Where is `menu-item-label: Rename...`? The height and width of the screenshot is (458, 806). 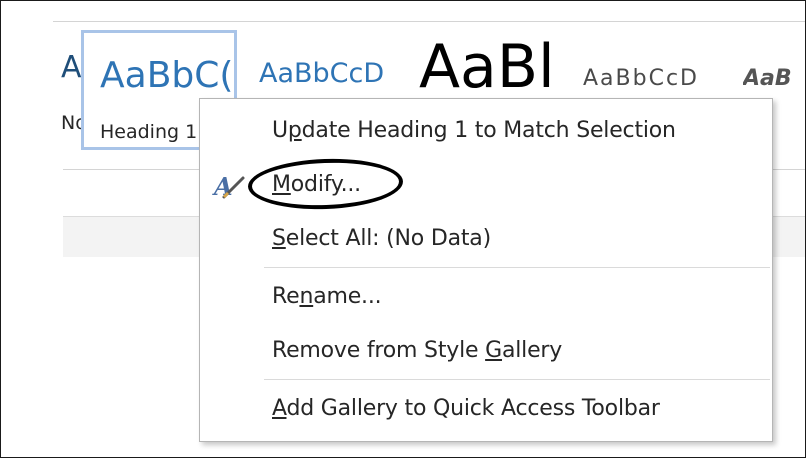 menu-item-label: Rename... is located at coordinates (327, 296).